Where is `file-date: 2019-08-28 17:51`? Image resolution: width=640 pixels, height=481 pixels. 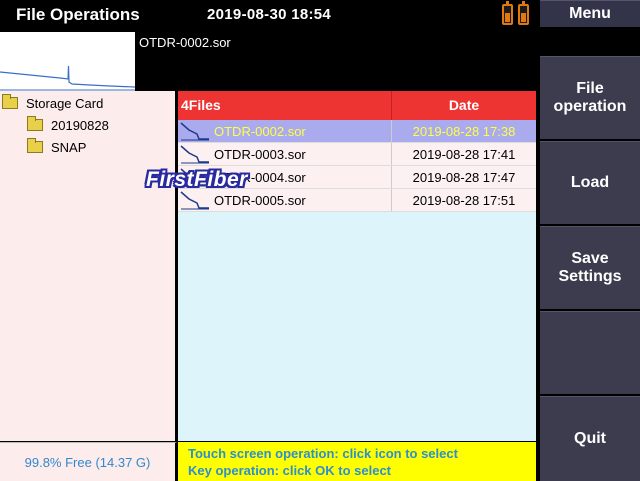
file-date: 2019-08-28 17:51 is located at coordinates (464, 200).